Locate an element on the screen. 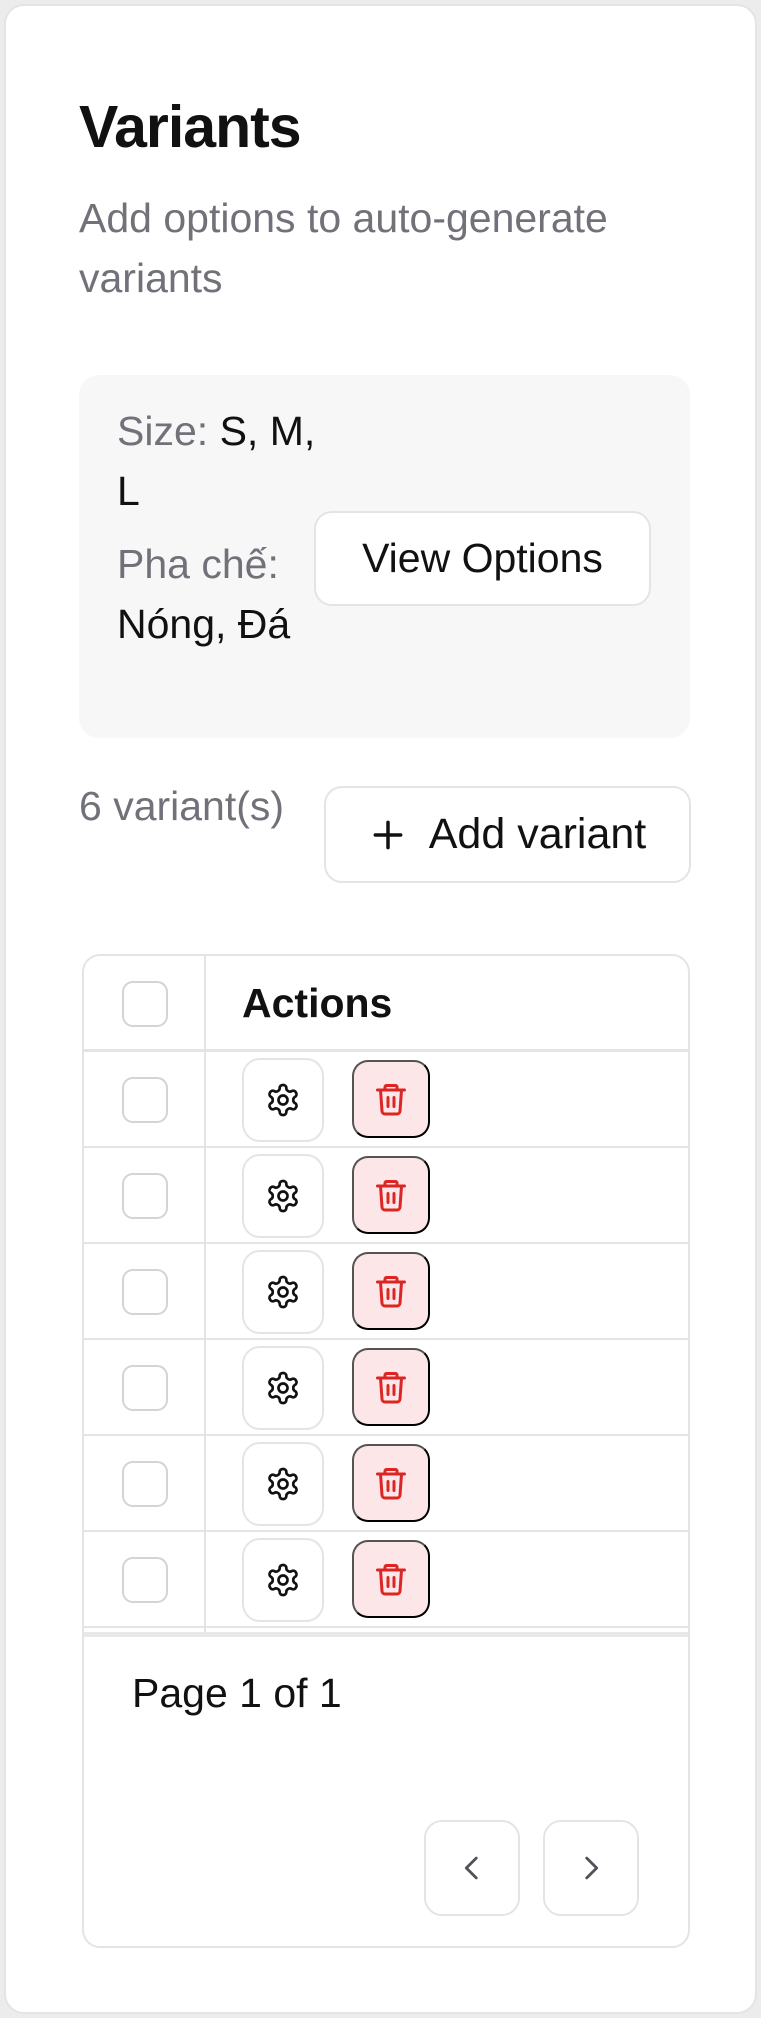 This screenshot has height=2018, width=761. table-footer-divider is located at coordinates (386, 1634).